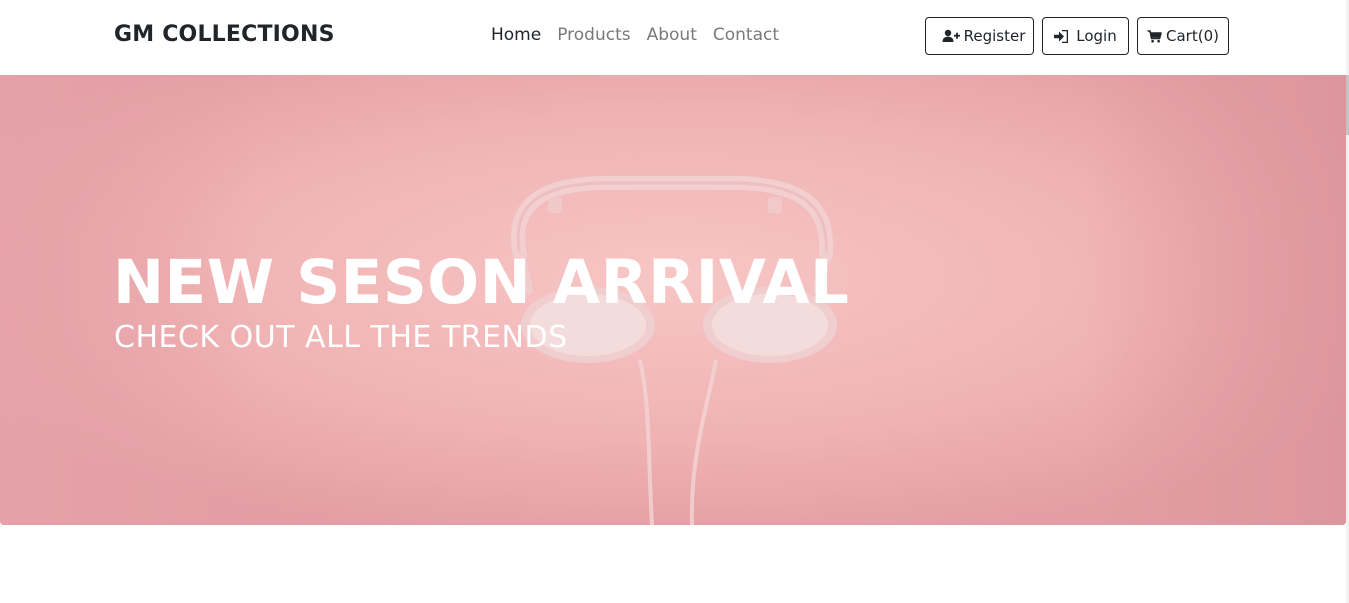 The image size is (1349, 603). I want to click on sign-in-icon, so click(1061, 36).